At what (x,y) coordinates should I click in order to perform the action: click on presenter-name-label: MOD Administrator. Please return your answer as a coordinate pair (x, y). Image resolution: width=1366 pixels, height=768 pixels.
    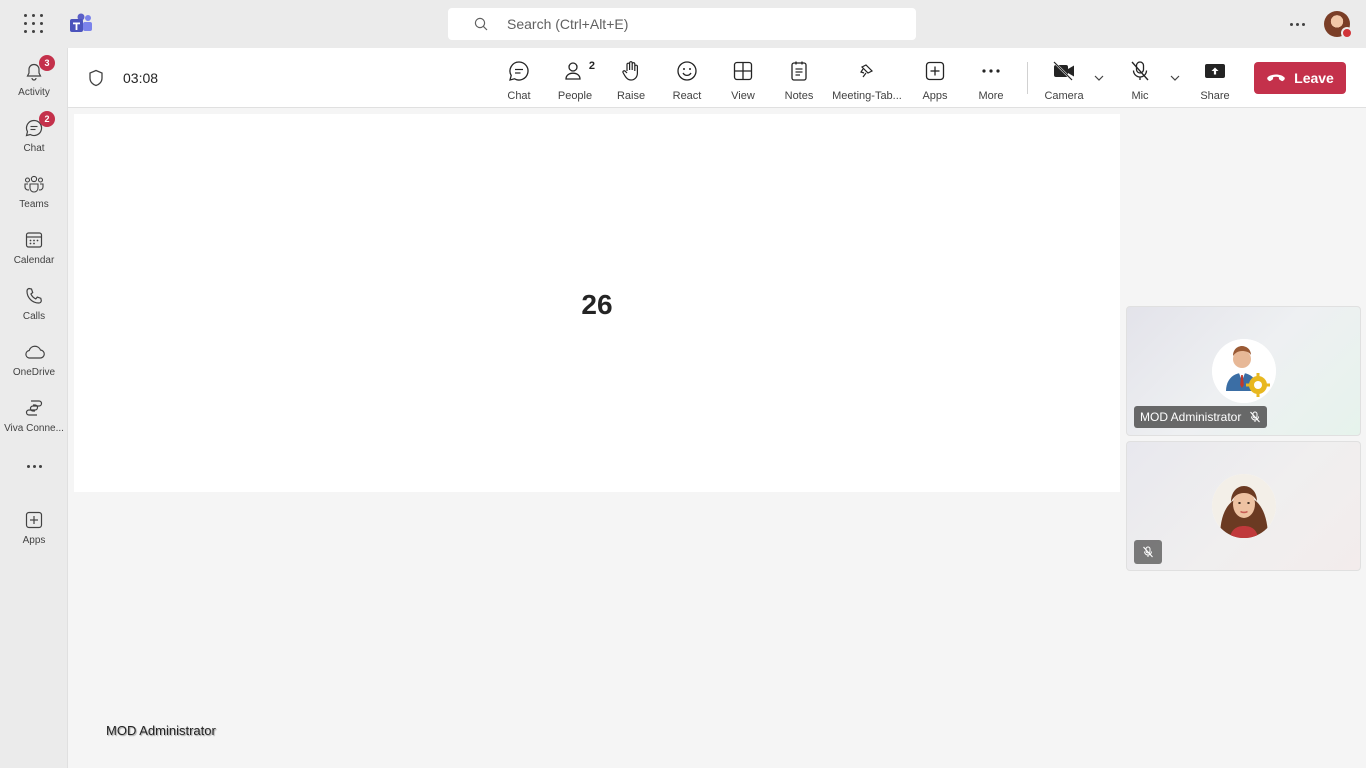
    Looking at the image, I should click on (161, 730).